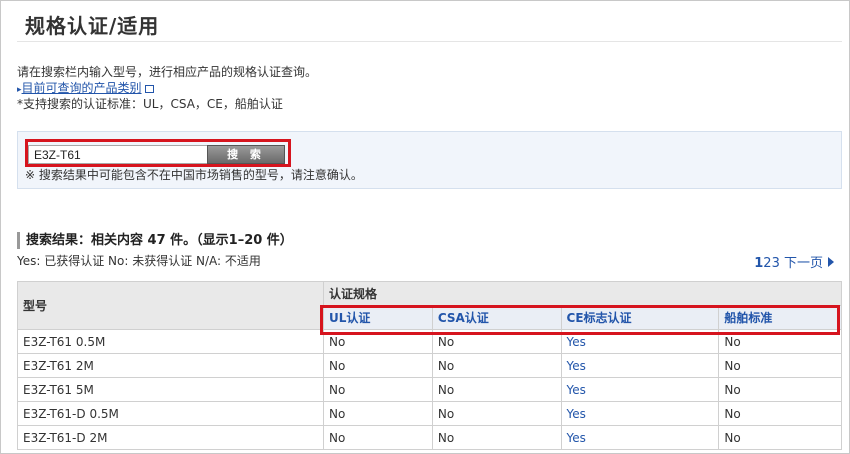  Describe the element at coordinates (758, 263) in the screenshot. I see `page-link-1: 1` at that location.